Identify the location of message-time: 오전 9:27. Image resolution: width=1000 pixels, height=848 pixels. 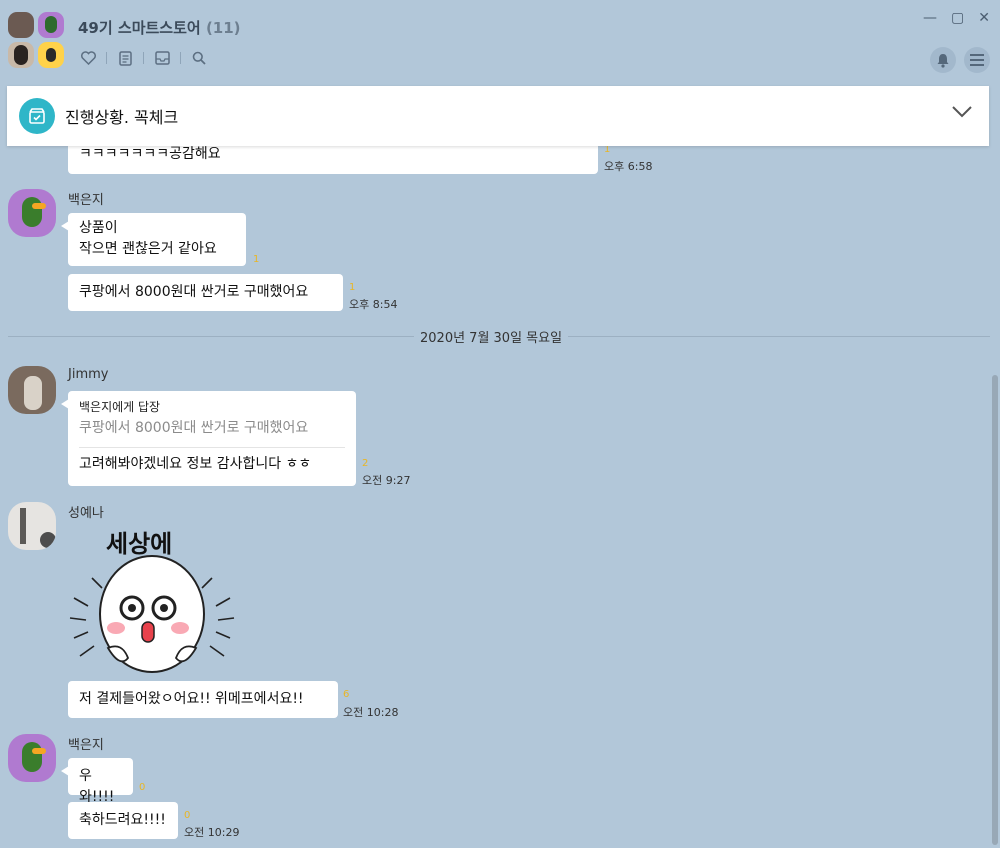
(386, 480).